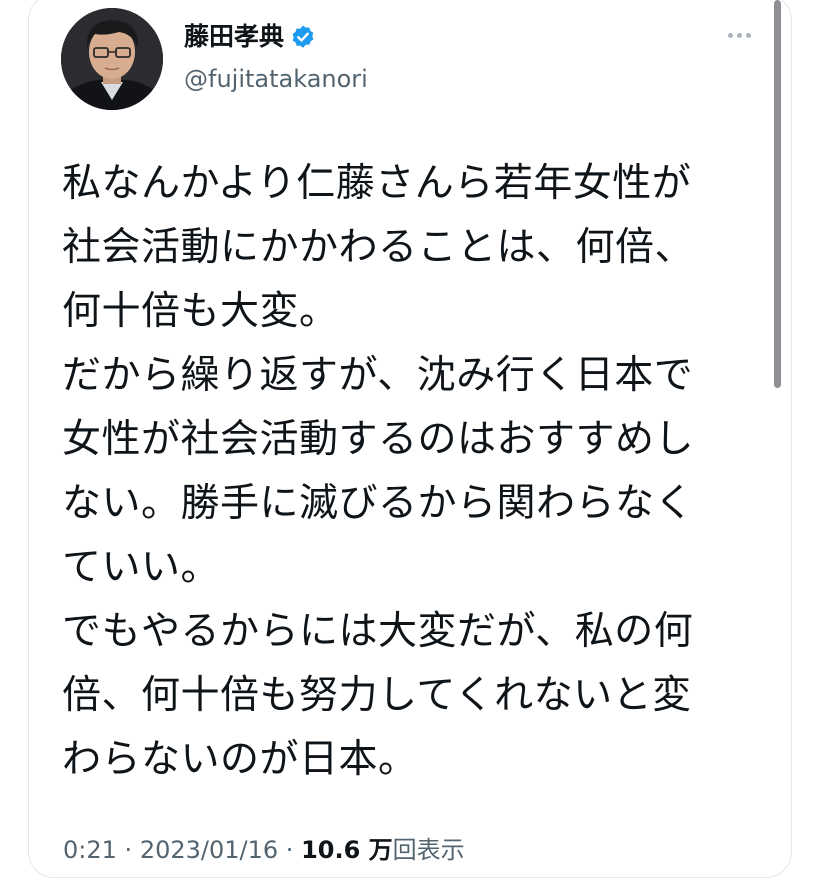 This screenshot has width=828, height=886. I want to click on more-options-icon, so click(739, 35).